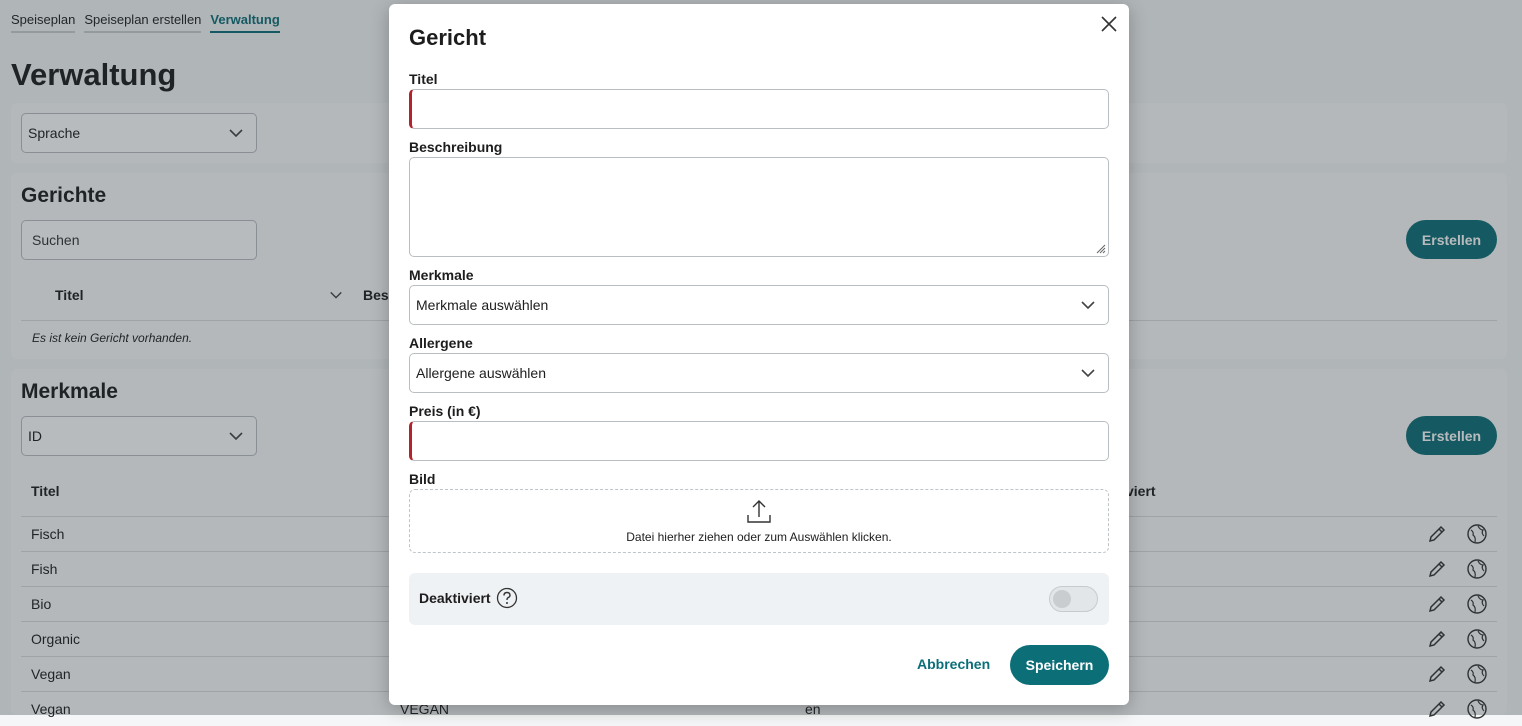 This screenshot has height=726, width=1522. What do you see at coordinates (445, 411) in the screenshot?
I see `price-label: Preis (in €)` at bounding box center [445, 411].